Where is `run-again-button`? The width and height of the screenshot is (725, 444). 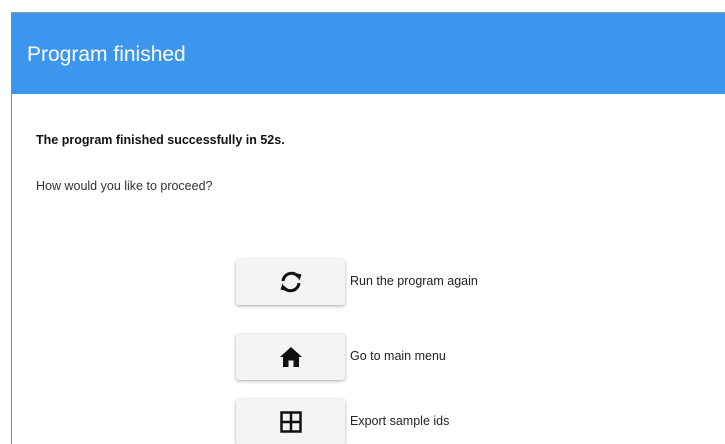
run-again-button is located at coordinates (290, 282).